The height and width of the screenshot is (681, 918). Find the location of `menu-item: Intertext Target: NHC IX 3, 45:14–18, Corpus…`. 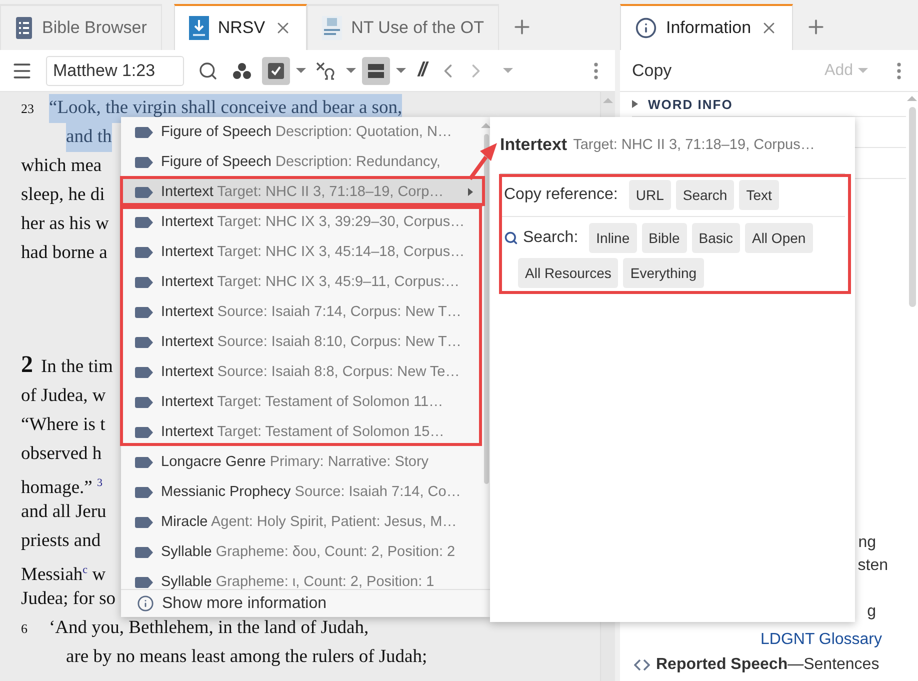

menu-item: Intertext Target: NHC IX 3, 45:14–18, Corpus… is located at coordinates (302, 252).